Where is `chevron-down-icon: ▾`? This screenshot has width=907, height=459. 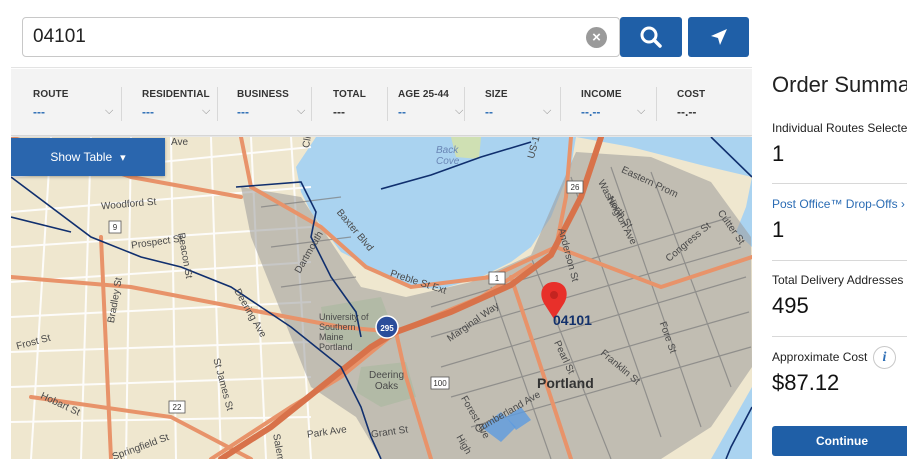 chevron-down-icon: ▾ is located at coordinates (123, 157).